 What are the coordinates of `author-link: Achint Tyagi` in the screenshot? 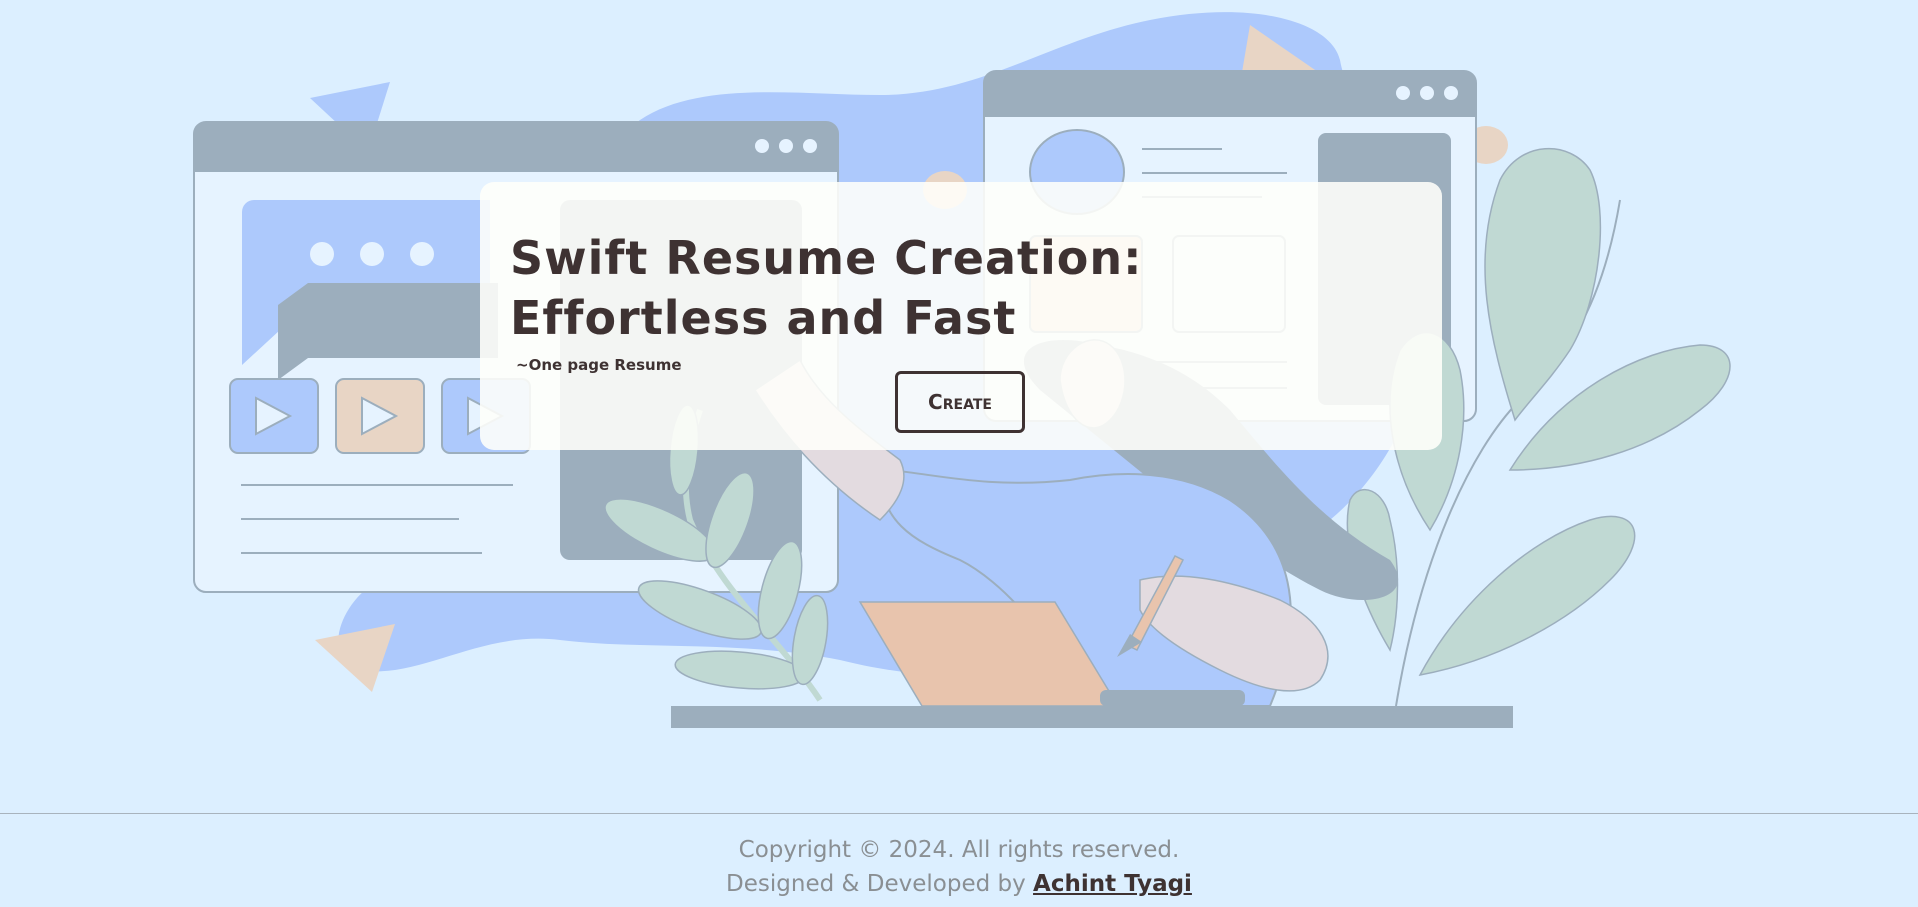 It's located at (1112, 884).